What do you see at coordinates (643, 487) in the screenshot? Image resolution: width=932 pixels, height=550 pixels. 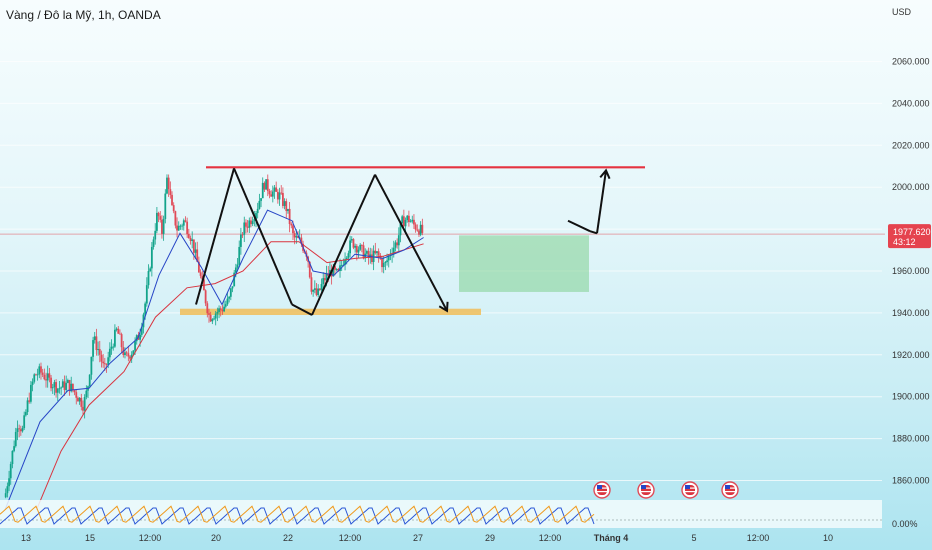 I see `flag-canton` at bounding box center [643, 487].